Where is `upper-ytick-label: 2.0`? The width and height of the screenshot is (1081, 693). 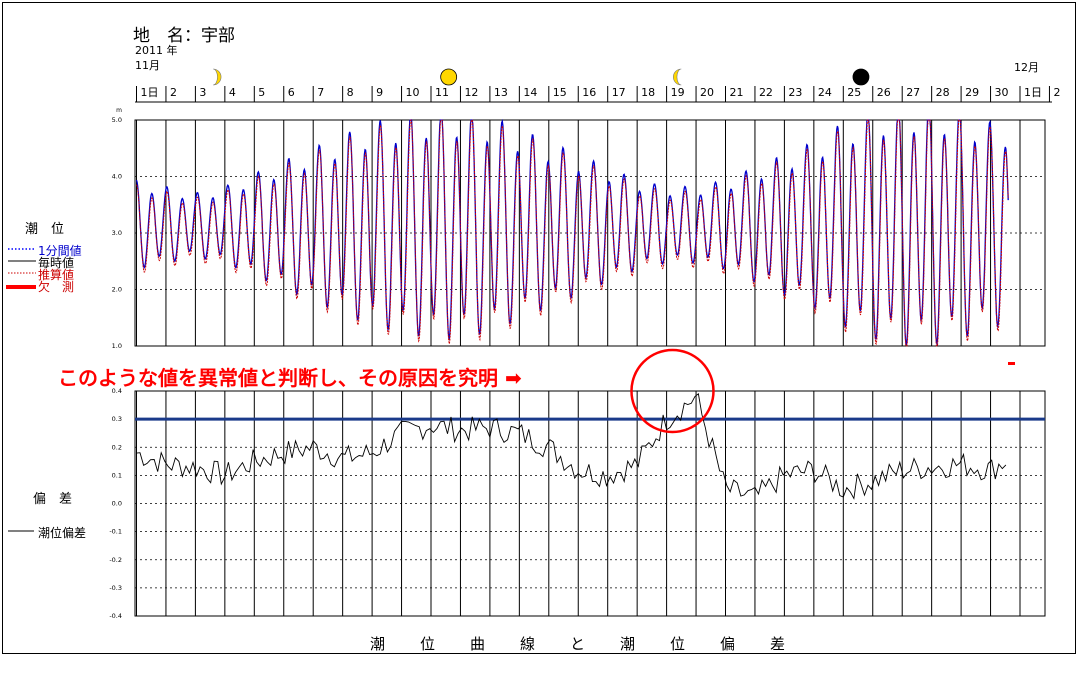 upper-ytick-label: 2.0 is located at coordinates (117, 290).